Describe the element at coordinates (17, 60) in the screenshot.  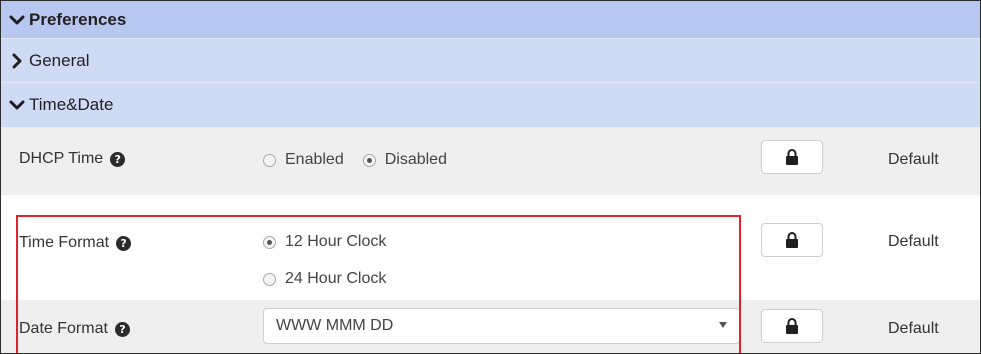
I see `chevron-right-icon` at that location.